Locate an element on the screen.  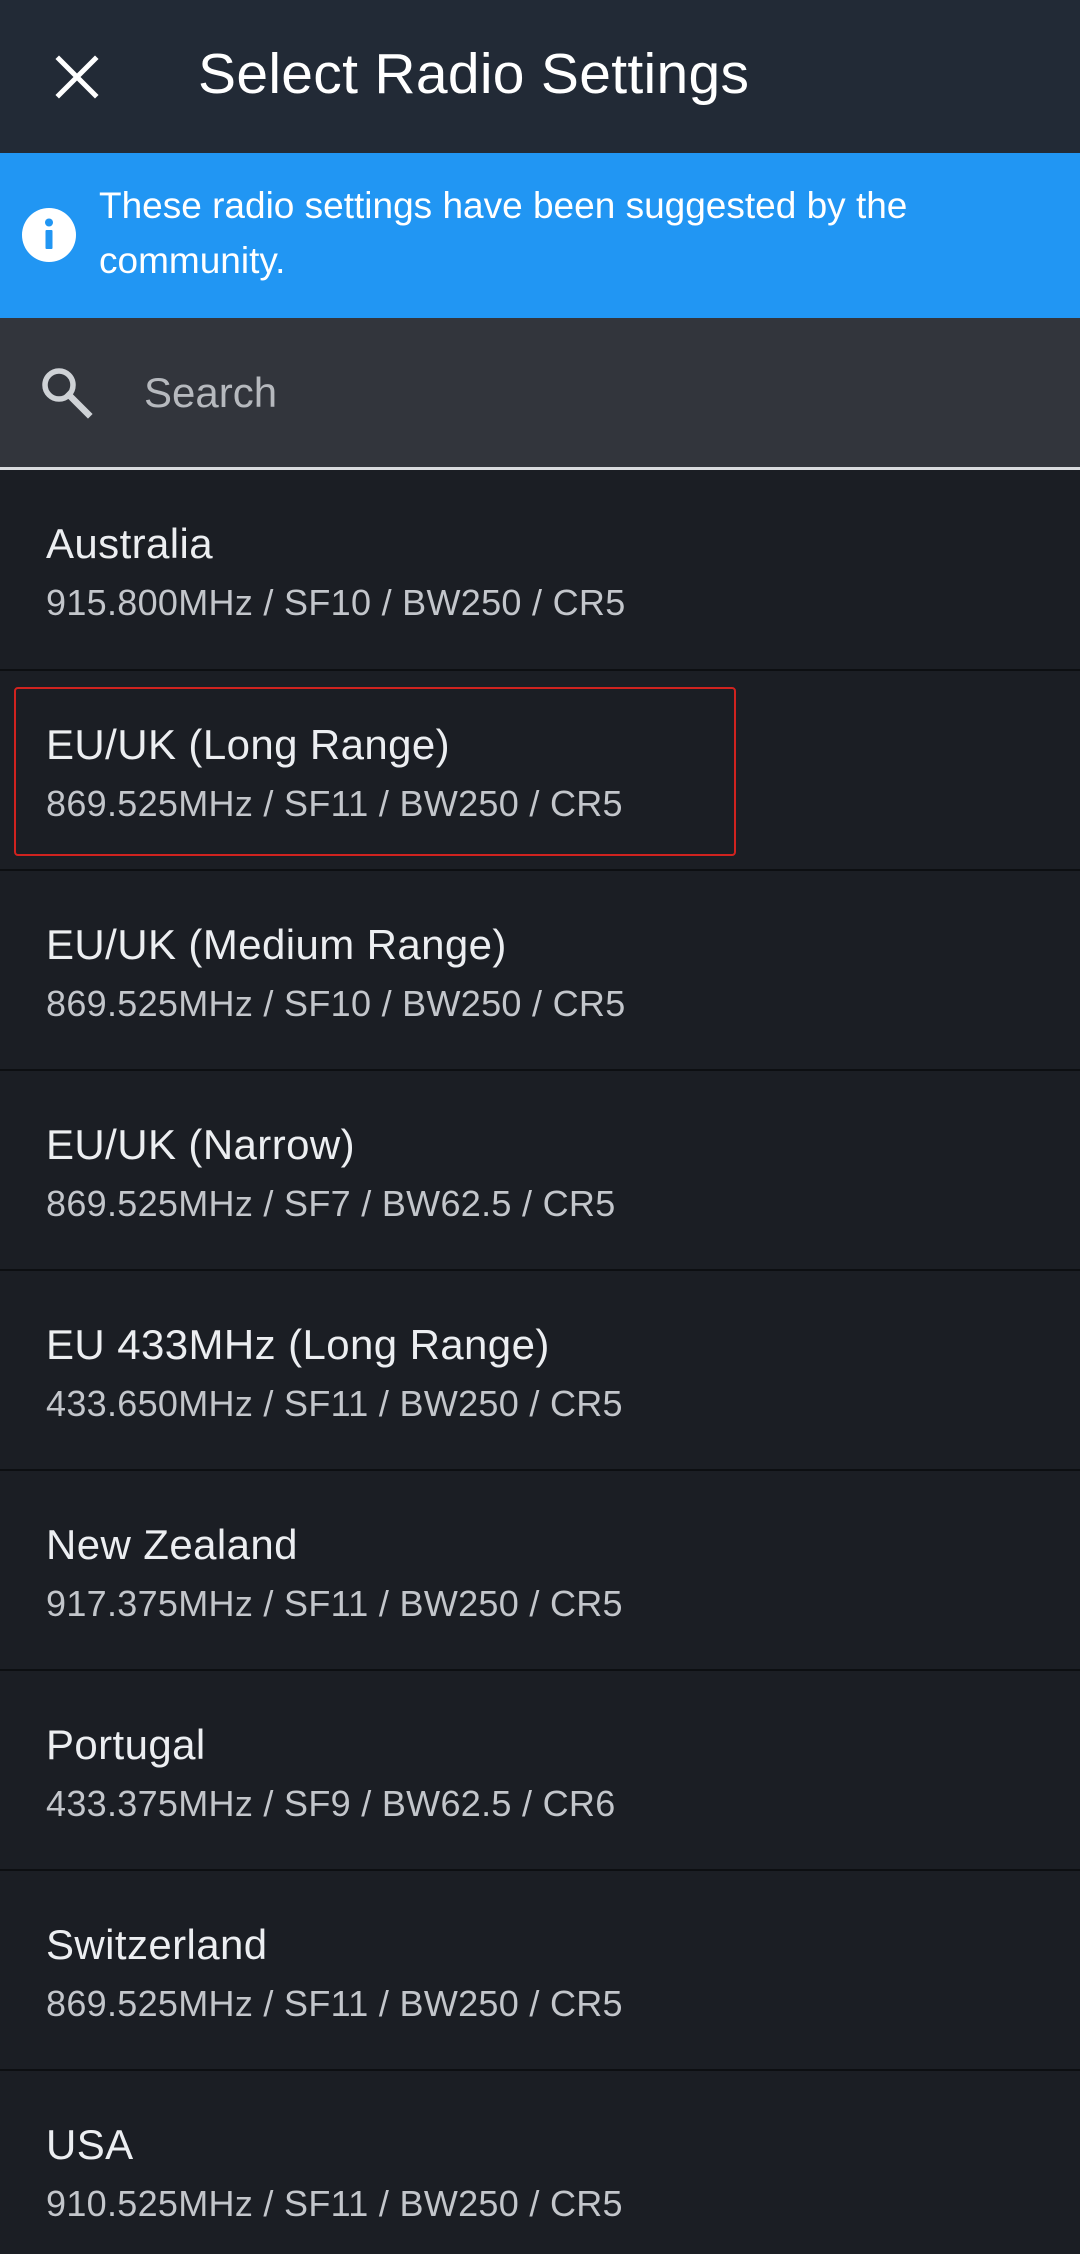
preset-detail: 433.375MHz / SF9 / BW62.5 / CR6 is located at coordinates (331, 1803).